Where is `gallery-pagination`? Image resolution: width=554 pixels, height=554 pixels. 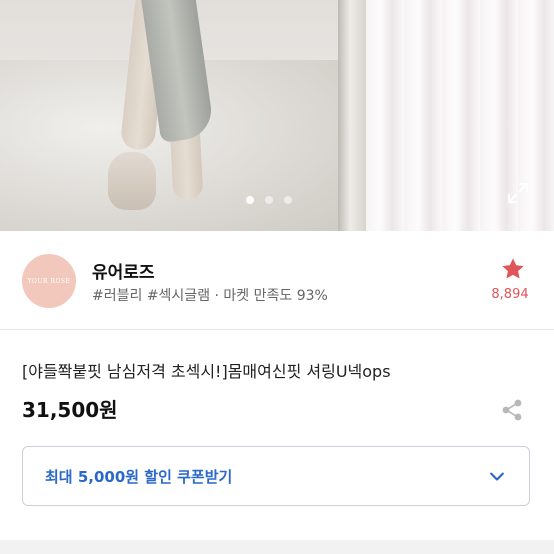 gallery-pagination is located at coordinates (269, 200).